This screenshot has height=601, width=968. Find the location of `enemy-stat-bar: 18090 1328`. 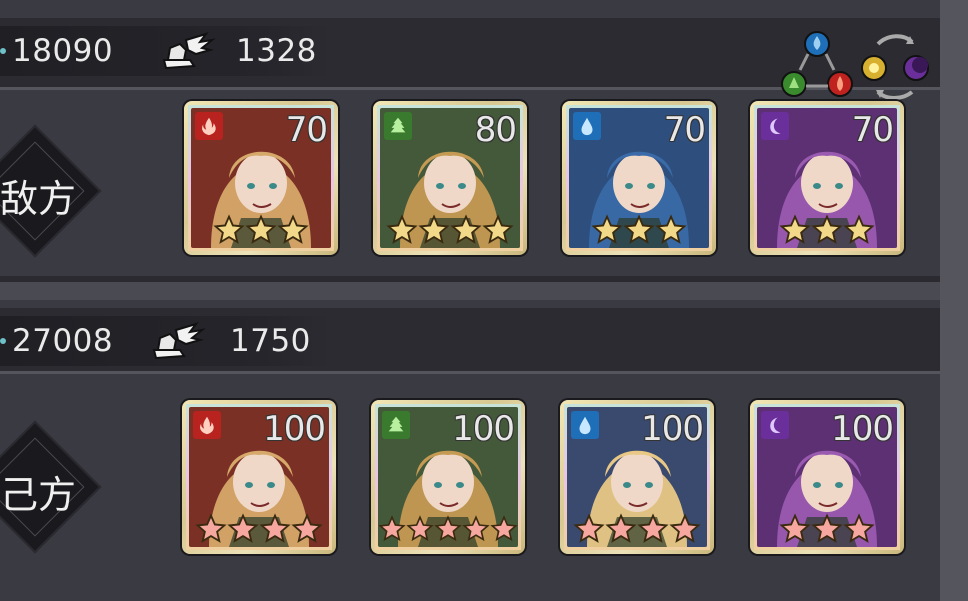

enemy-stat-bar: 18090 1328 is located at coordinates (470, 59).